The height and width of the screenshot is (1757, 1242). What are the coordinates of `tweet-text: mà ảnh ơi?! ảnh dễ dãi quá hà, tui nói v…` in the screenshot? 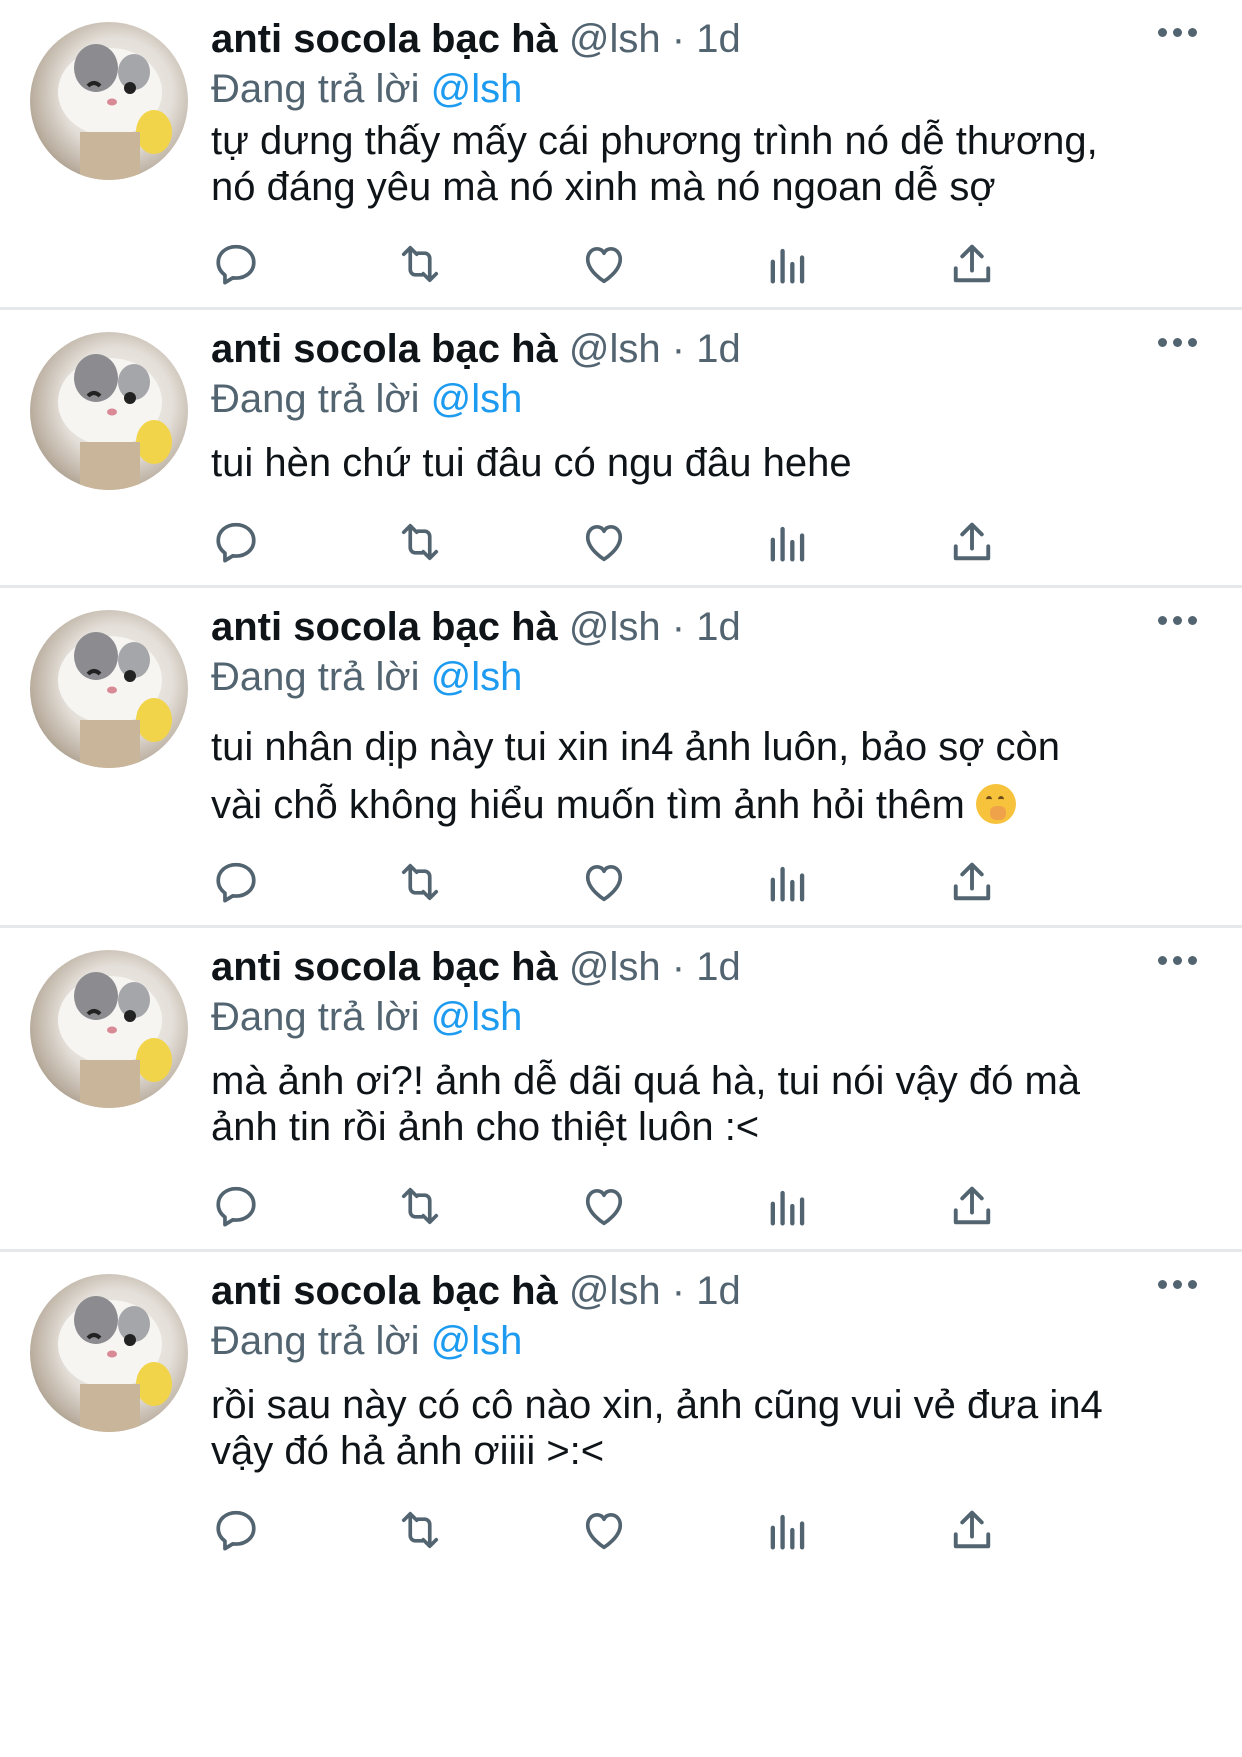 It's located at (706, 1104).